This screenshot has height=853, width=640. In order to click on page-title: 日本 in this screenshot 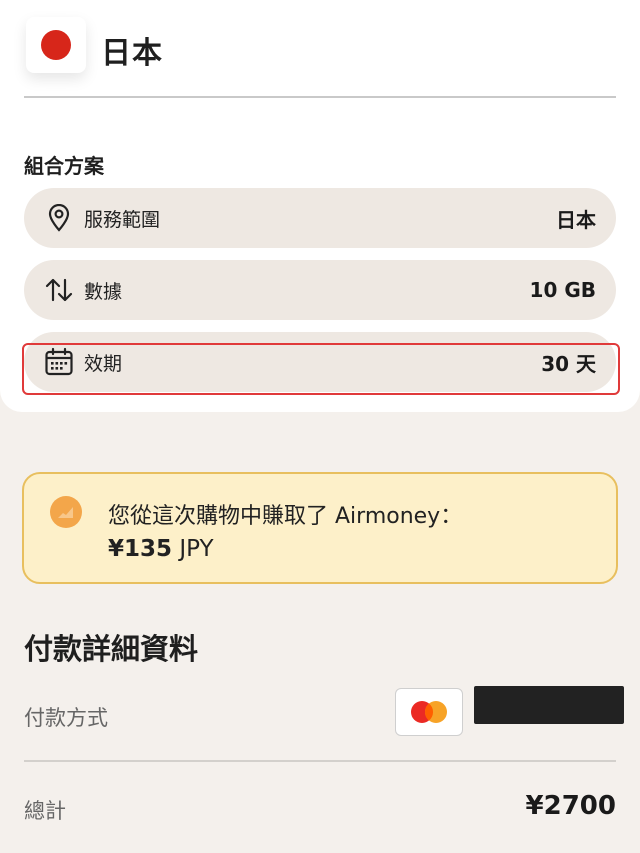, I will do `click(132, 53)`.